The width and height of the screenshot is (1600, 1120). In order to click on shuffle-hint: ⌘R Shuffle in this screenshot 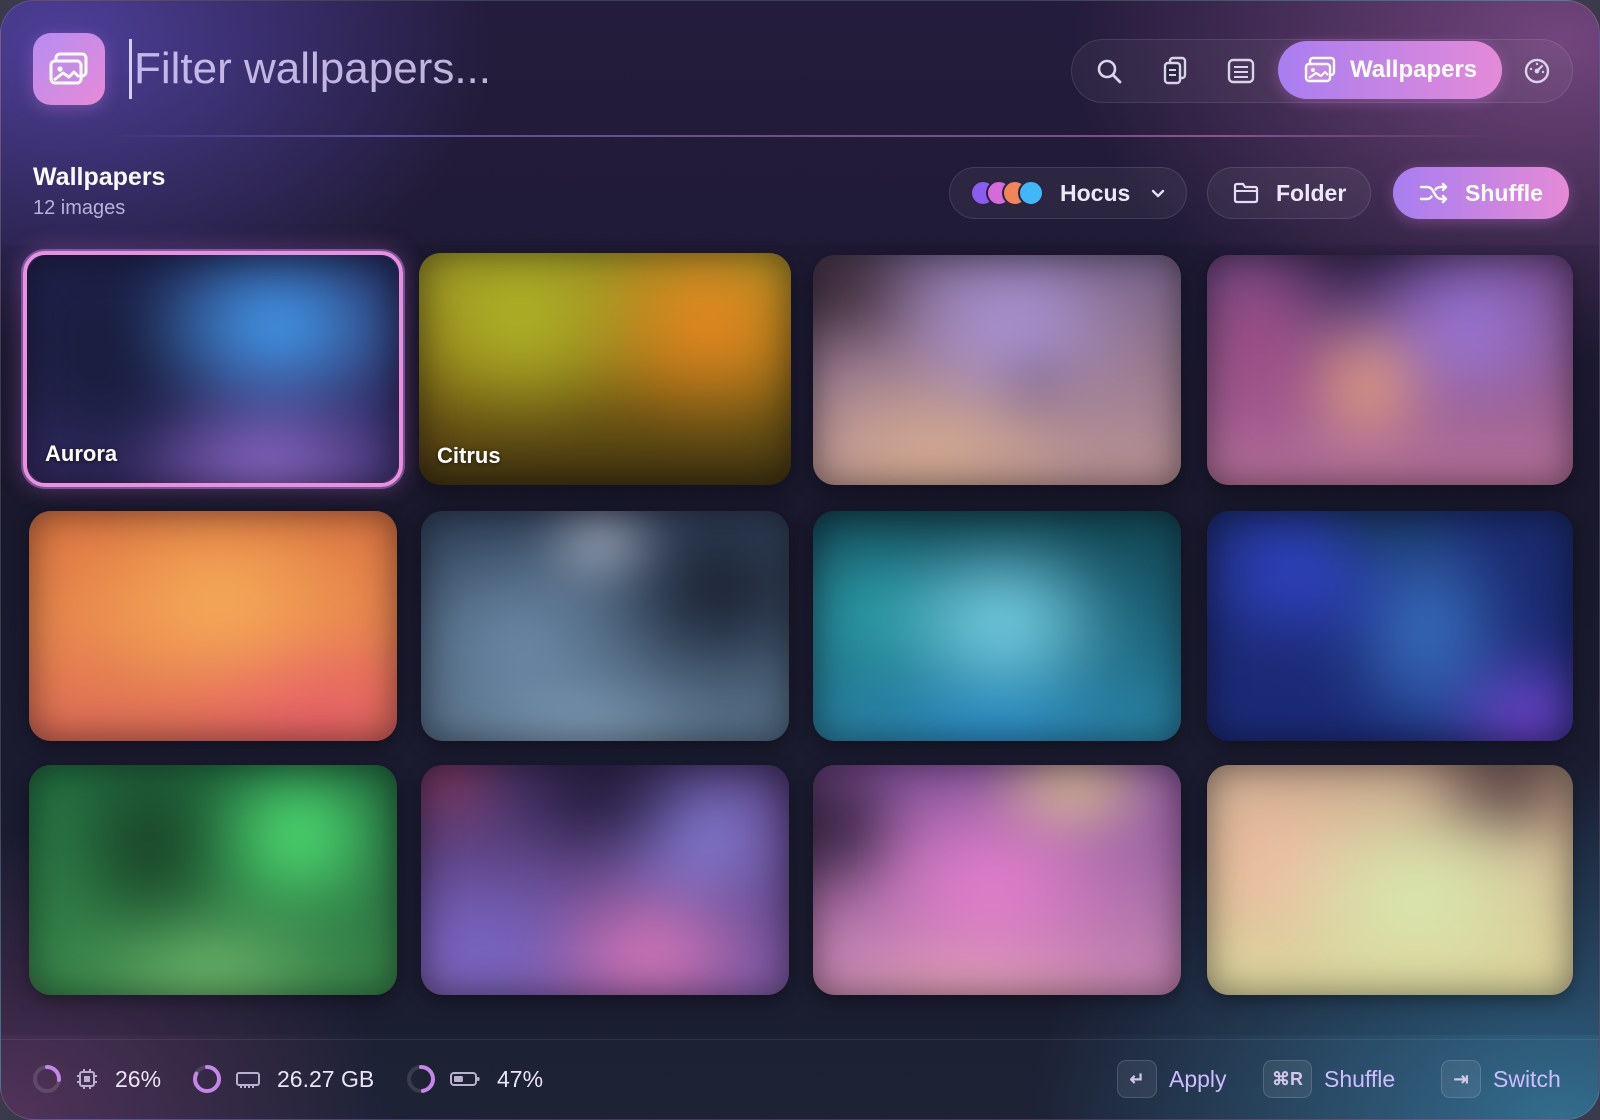, I will do `click(1329, 1079)`.